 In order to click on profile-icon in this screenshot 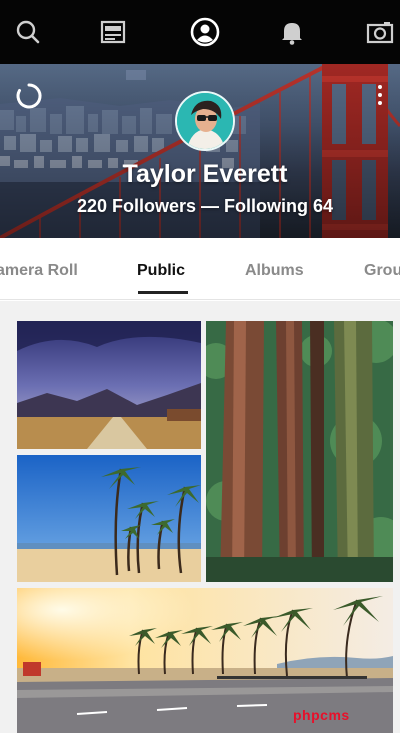, I will do `click(205, 32)`.